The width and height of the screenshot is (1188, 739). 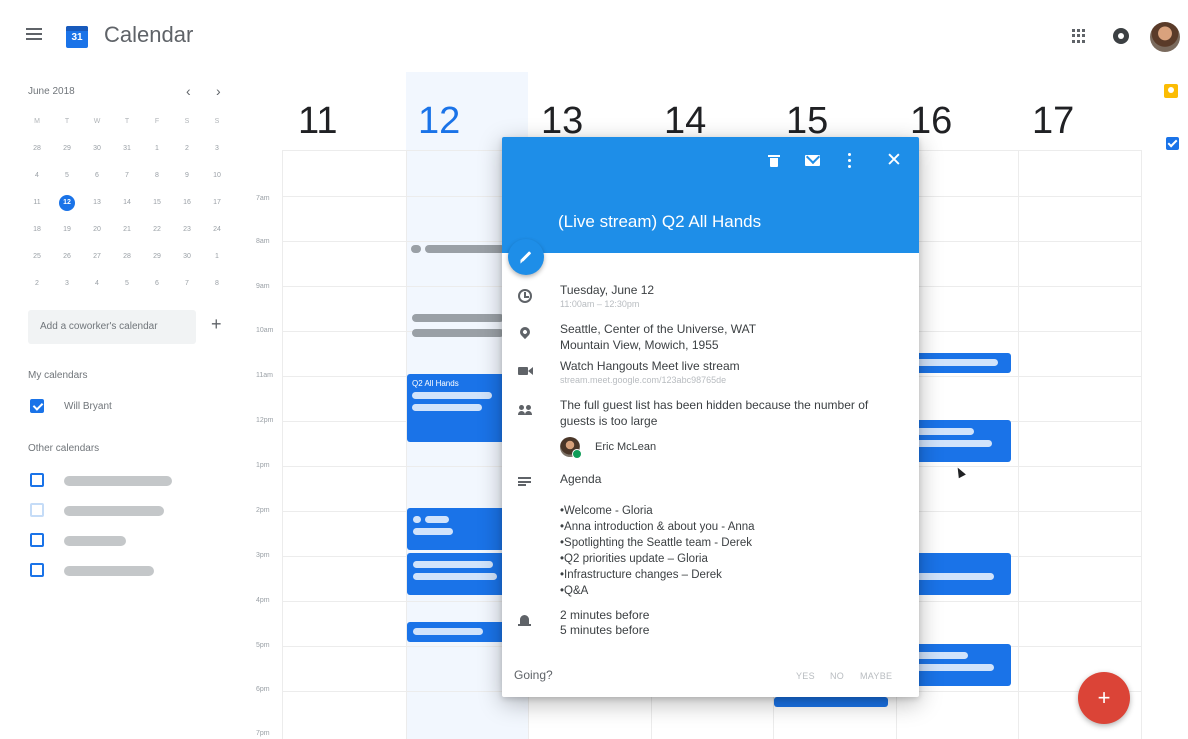 What do you see at coordinates (63, 448) in the screenshot?
I see `other-calendars-heading: Other calendars` at bounding box center [63, 448].